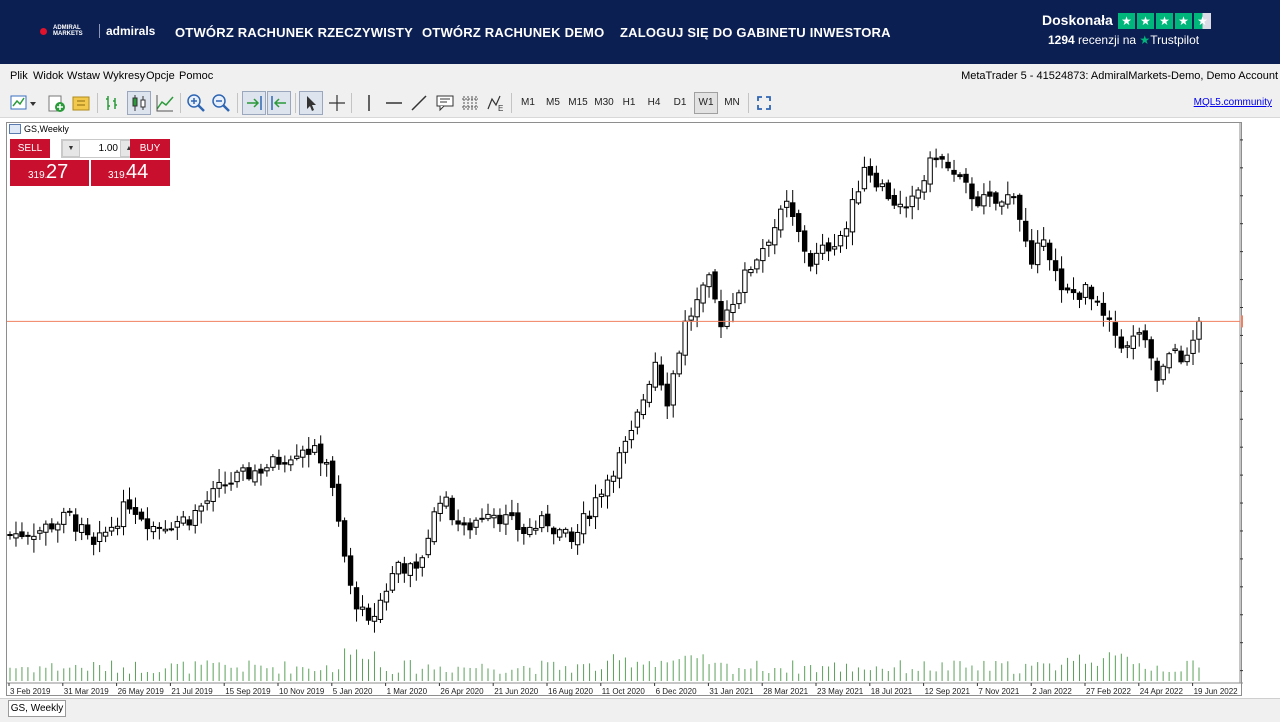  I want to click on cursor-tool-button, so click(311, 103).